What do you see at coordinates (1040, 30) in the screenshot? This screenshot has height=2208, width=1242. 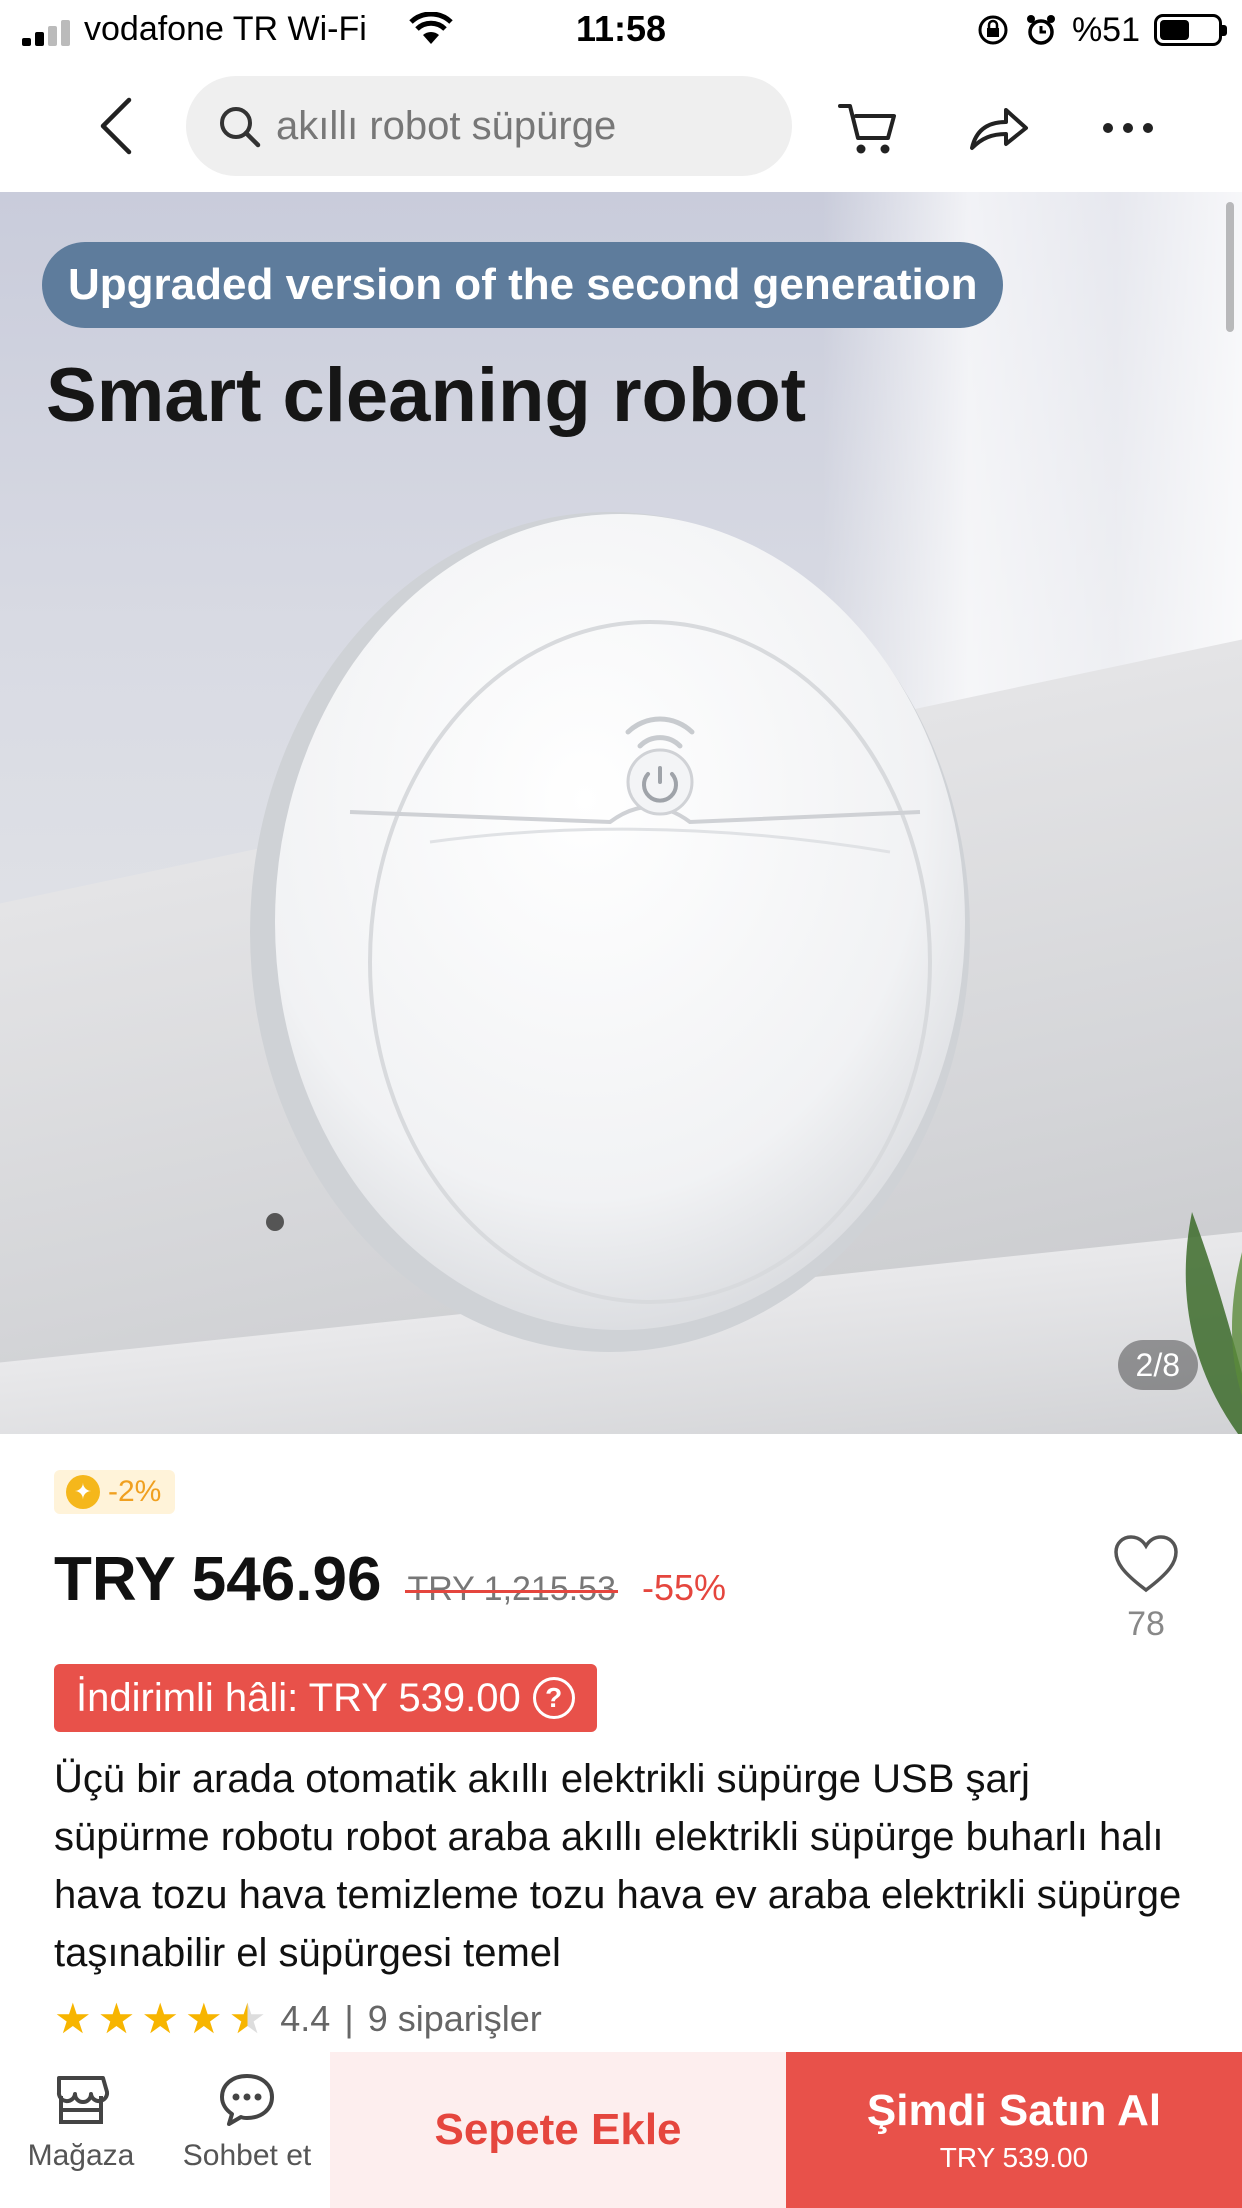 I see `alarm-icon` at bounding box center [1040, 30].